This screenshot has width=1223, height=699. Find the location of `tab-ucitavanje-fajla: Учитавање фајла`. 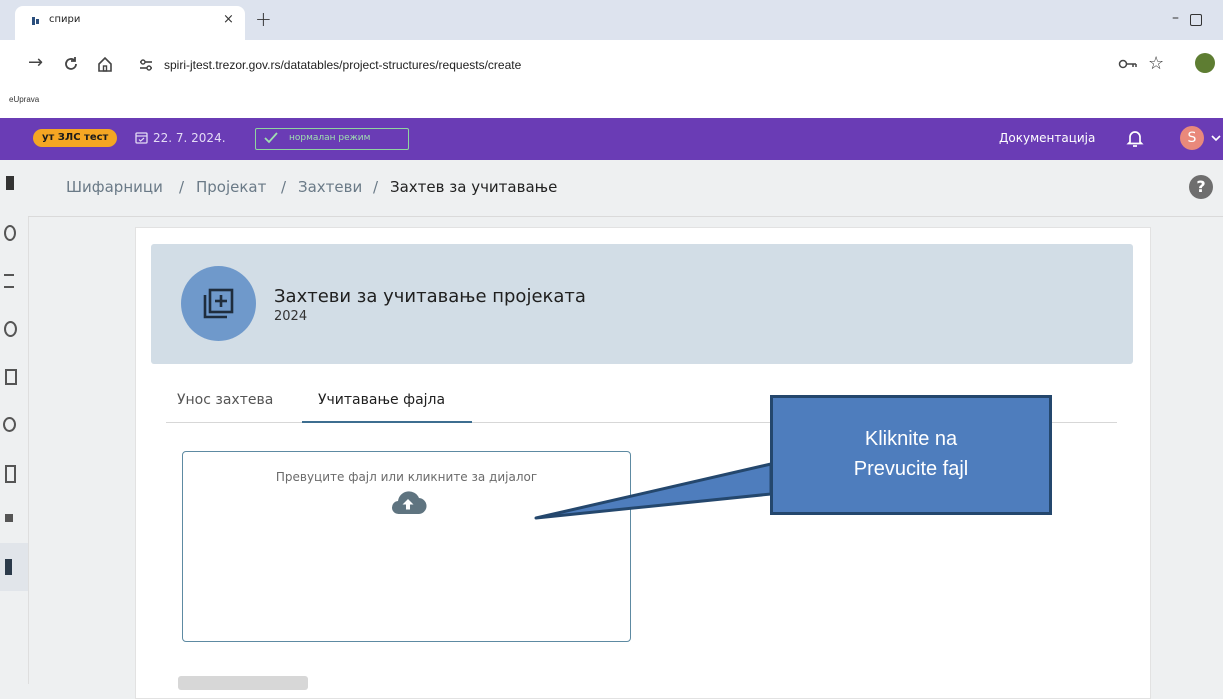

tab-ucitavanje-fajla: Учитавање фајла is located at coordinates (381, 400).